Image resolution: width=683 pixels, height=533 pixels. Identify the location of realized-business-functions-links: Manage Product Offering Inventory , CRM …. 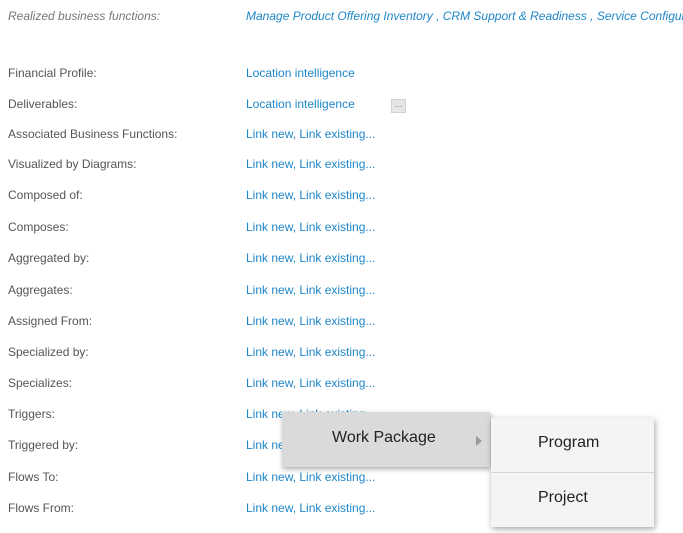
(464, 16).